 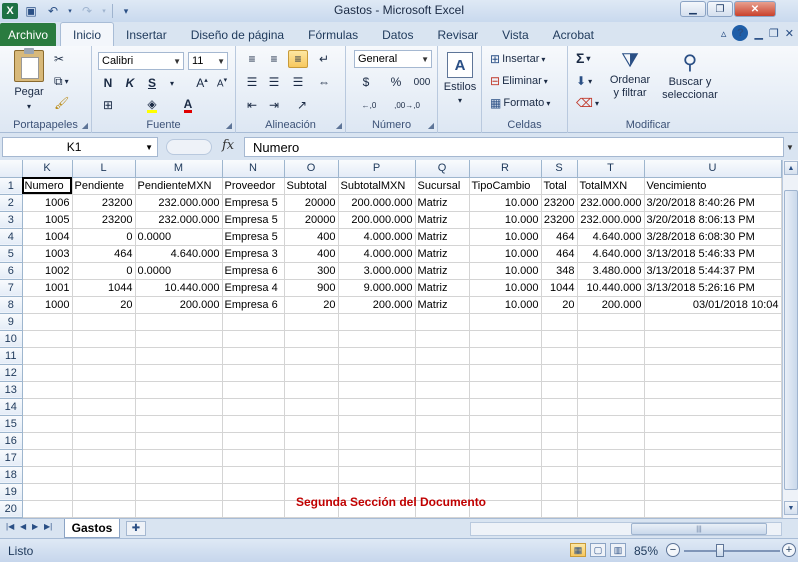 What do you see at coordinates (699, 529) in the screenshot?
I see `horizontal-scroll-thumb: |||` at bounding box center [699, 529].